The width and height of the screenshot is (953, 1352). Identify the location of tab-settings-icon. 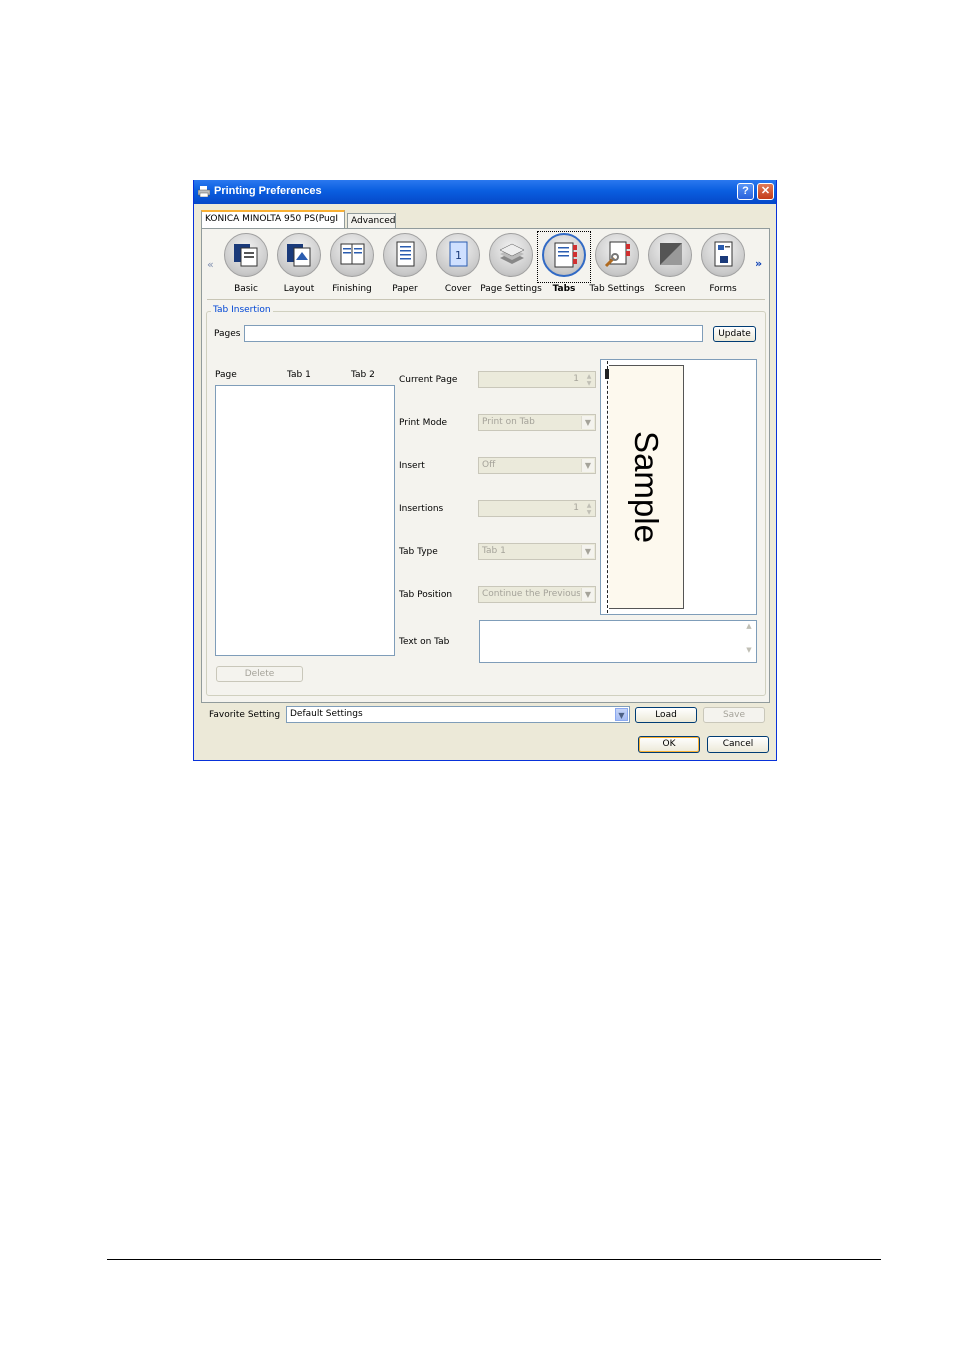
(617, 254).